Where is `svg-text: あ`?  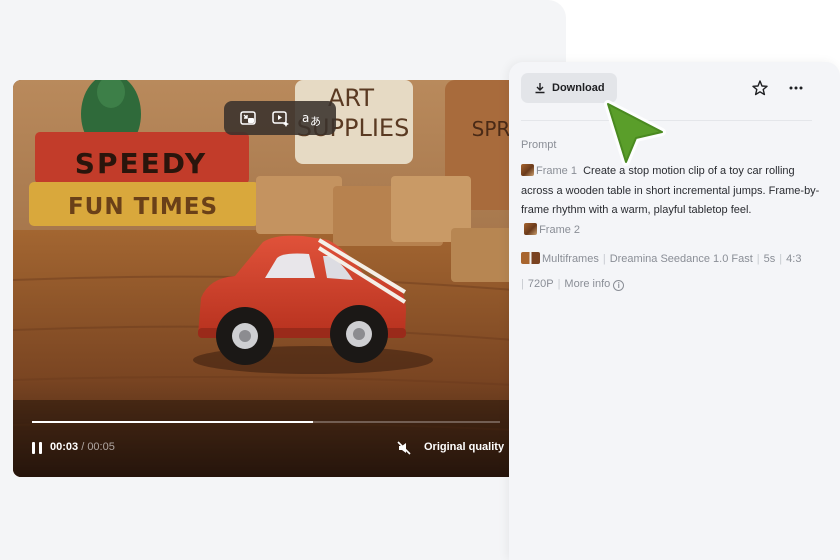 svg-text: あ is located at coordinates (315, 121).